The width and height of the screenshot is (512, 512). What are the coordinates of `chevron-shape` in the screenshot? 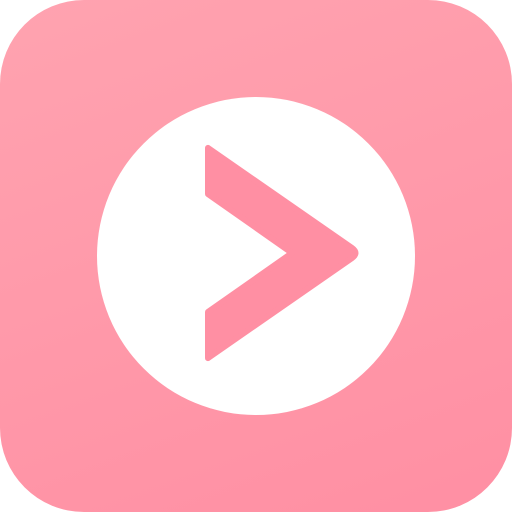 It's located at (282, 253).